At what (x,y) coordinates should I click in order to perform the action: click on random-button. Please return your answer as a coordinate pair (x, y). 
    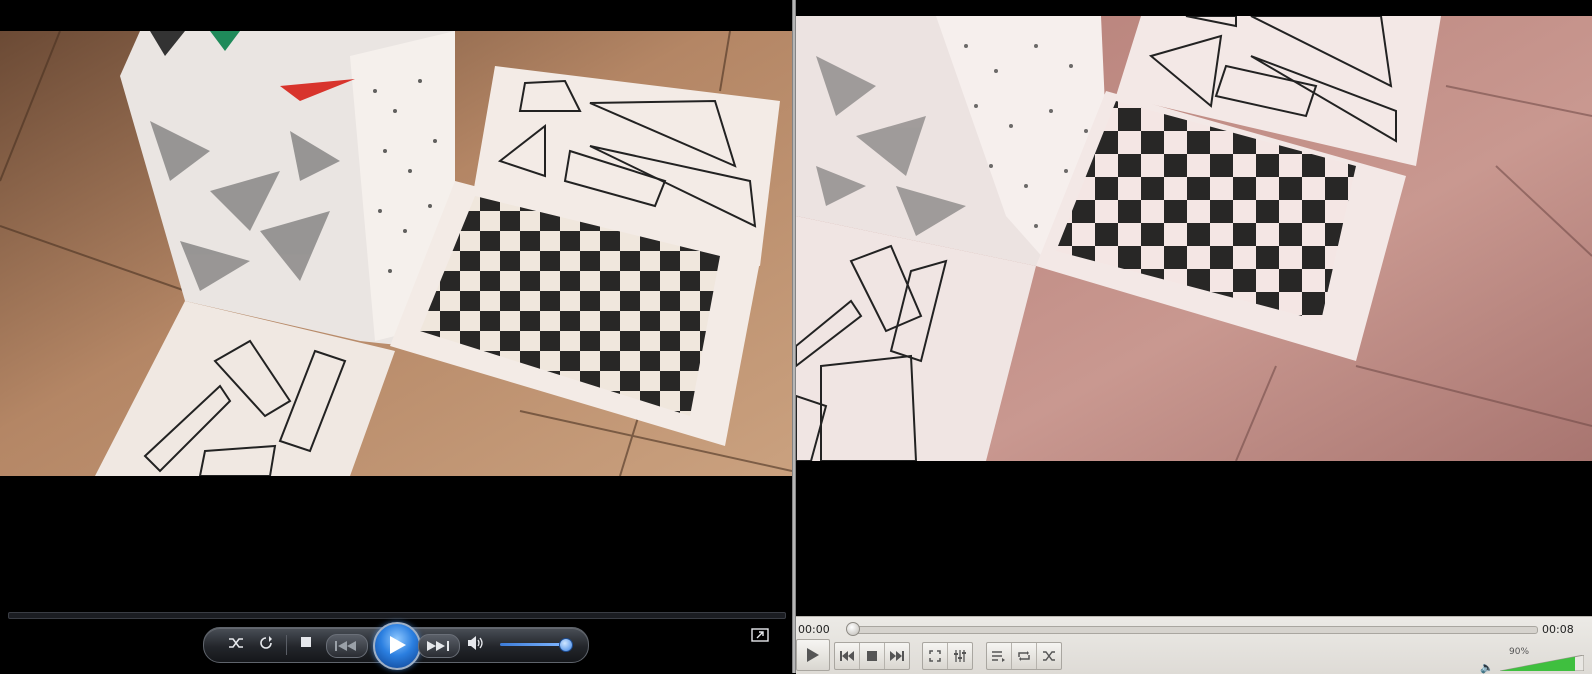
    Looking at the image, I should click on (1049, 656).